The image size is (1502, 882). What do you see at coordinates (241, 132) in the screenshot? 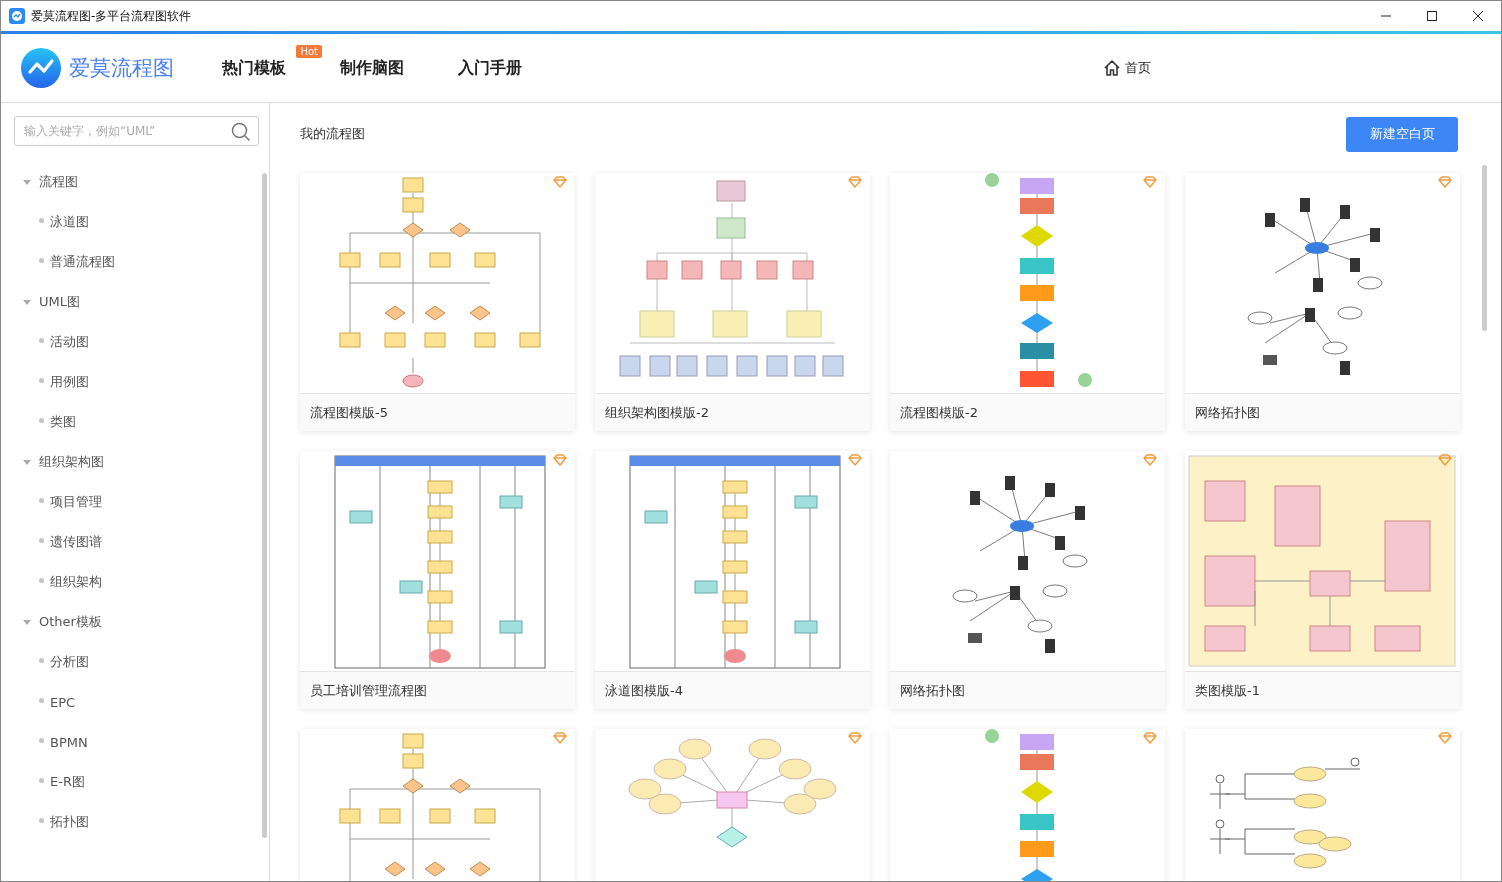
I see `search-icon` at bounding box center [241, 132].